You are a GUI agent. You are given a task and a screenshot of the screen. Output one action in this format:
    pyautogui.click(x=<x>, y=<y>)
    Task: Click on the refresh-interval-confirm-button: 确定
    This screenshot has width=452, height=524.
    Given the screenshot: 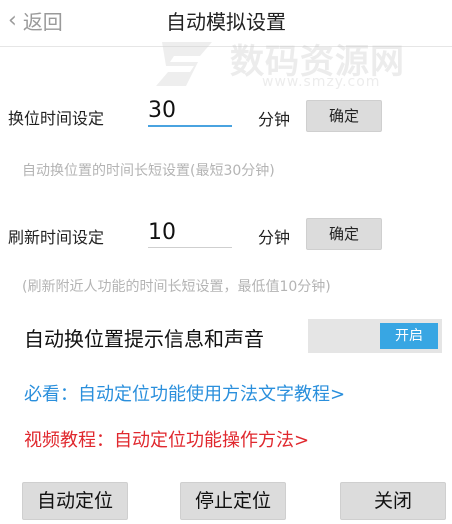 What is the action you would take?
    pyautogui.click(x=344, y=234)
    